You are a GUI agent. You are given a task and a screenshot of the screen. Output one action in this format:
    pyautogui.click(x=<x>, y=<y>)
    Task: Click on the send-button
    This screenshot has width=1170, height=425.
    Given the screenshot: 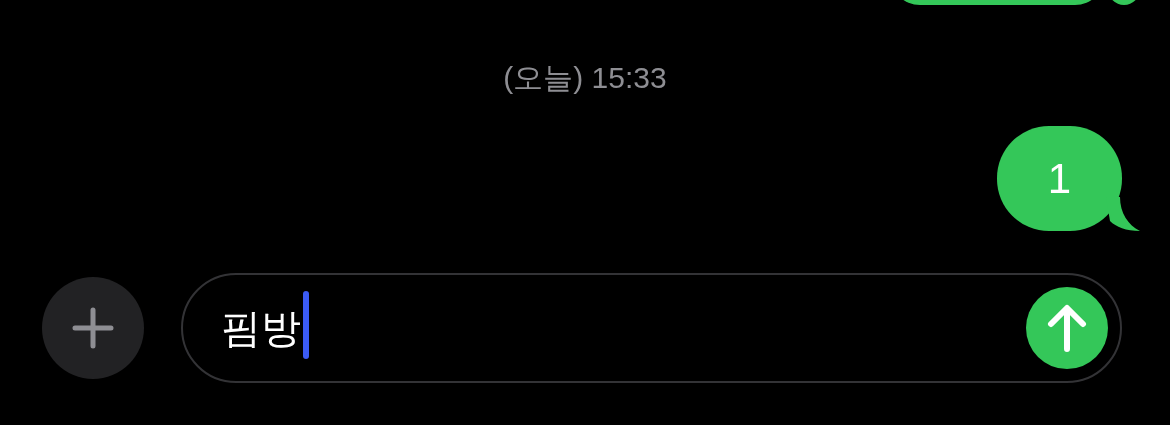 What is the action you would take?
    pyautogui.click(x=1067, y=328)
    